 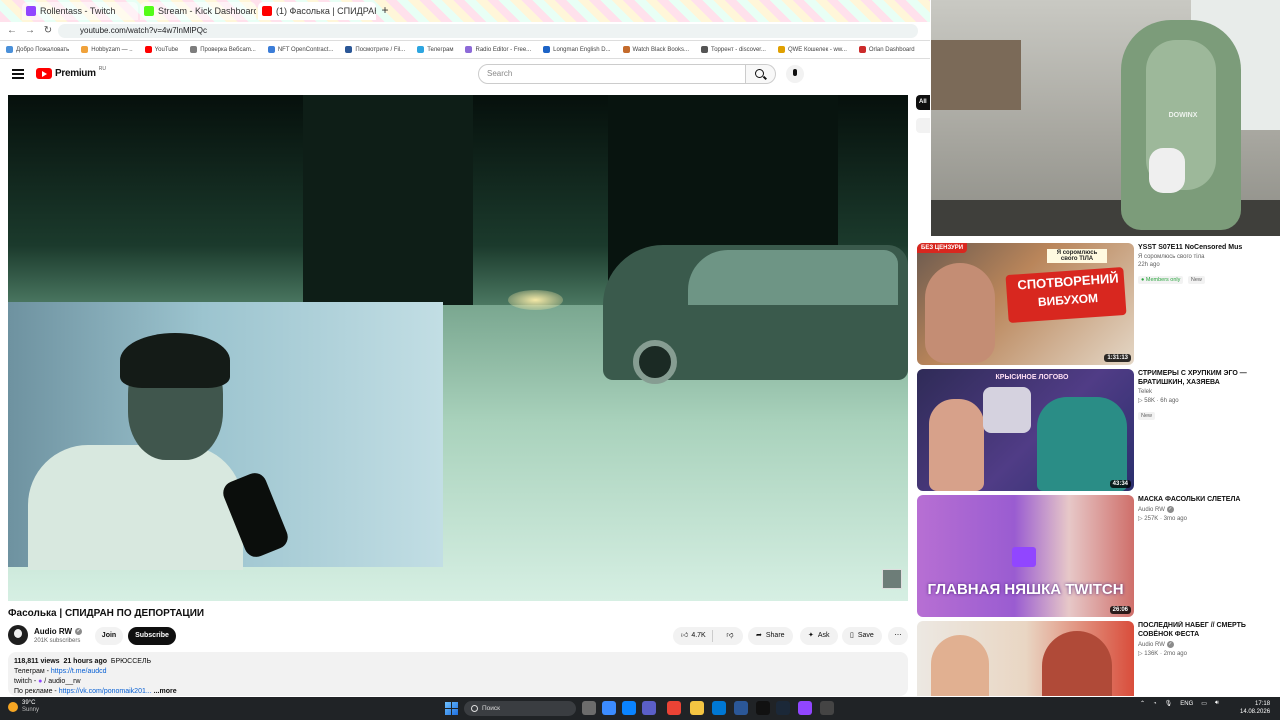 What do you see at coordinates (719, 708) in the screenshot?
I see `store-icon` at bounding box center [719, 708].